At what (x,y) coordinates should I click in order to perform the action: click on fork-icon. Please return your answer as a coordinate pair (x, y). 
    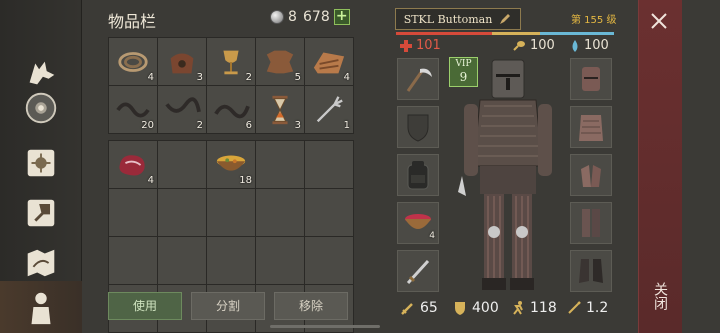
    Looking at the image, I should click on (329, 108).